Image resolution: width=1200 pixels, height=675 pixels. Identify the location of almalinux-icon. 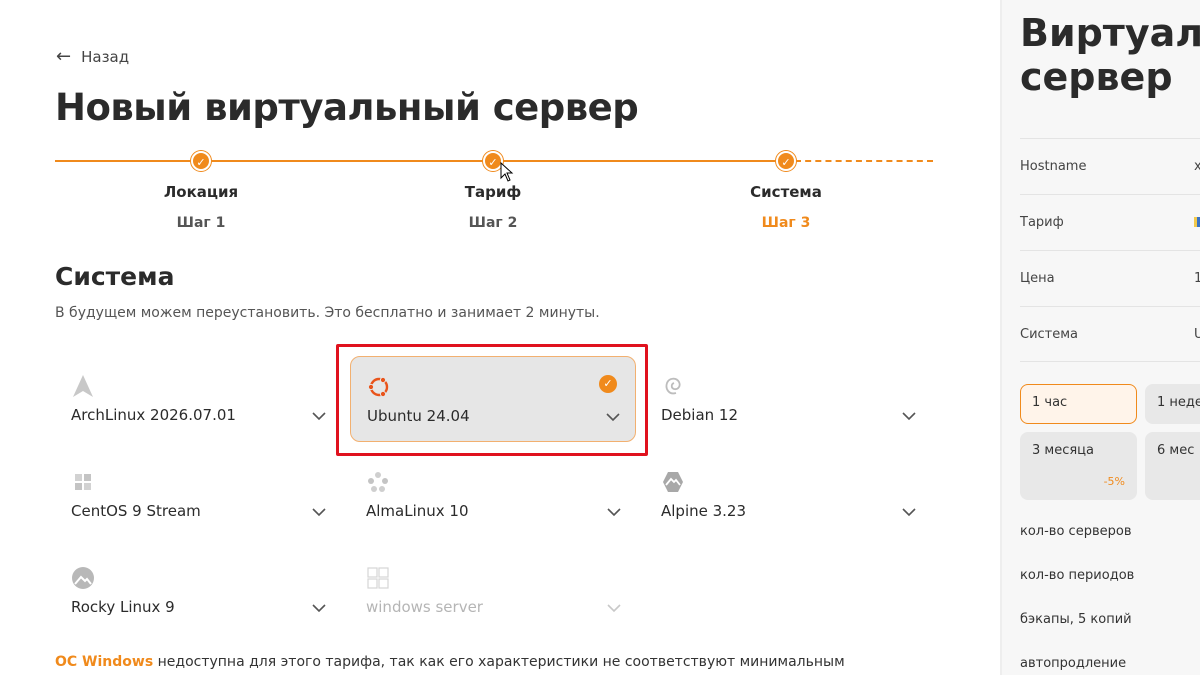
(378, 482).